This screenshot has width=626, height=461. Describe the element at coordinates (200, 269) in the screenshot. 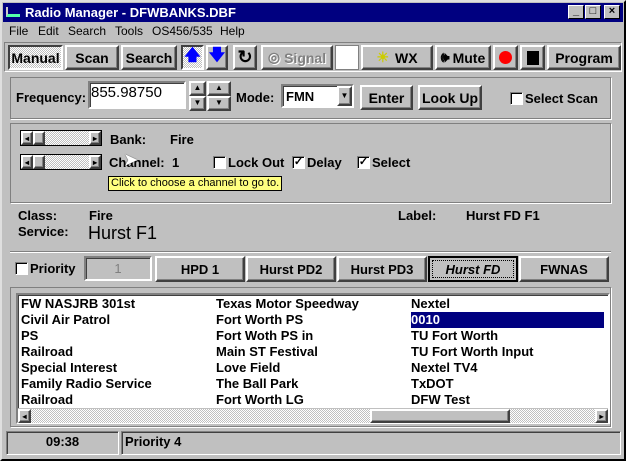

I see `priority-button-1: HPD 1` at that location.